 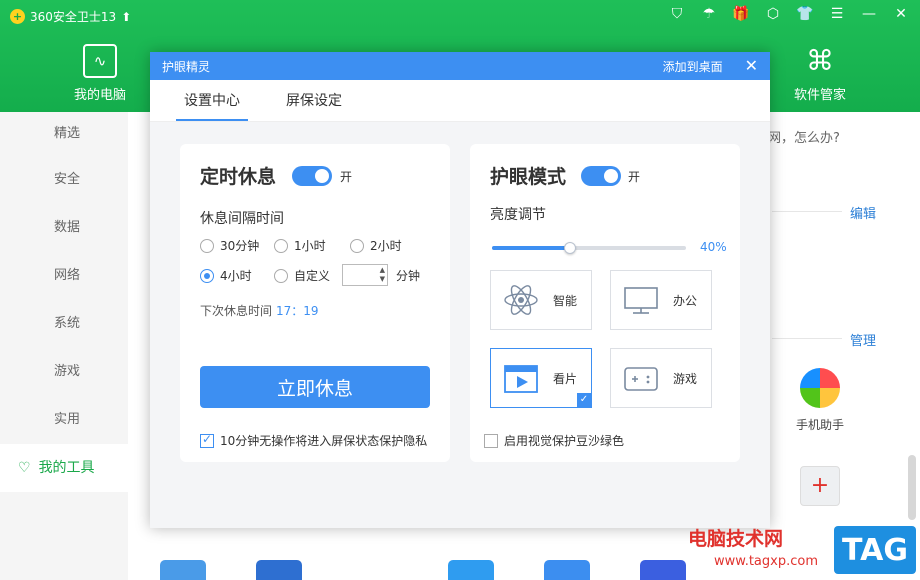 What do you see at coordinates (663, 570) in the screenshot?
I see `butterfly-tool-icon` at bounding box center [663, 570].